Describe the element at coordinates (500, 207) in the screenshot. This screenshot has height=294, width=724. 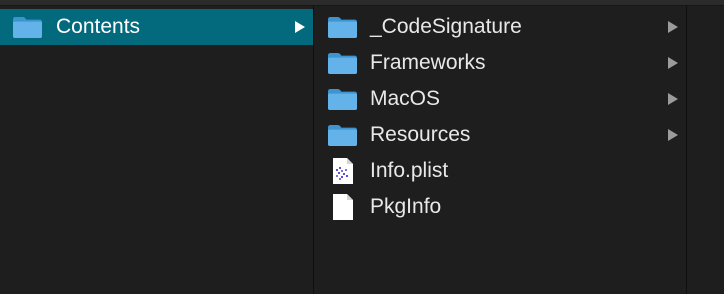
I see `column-2-row-pkginfo: PkgInfo` at that location.